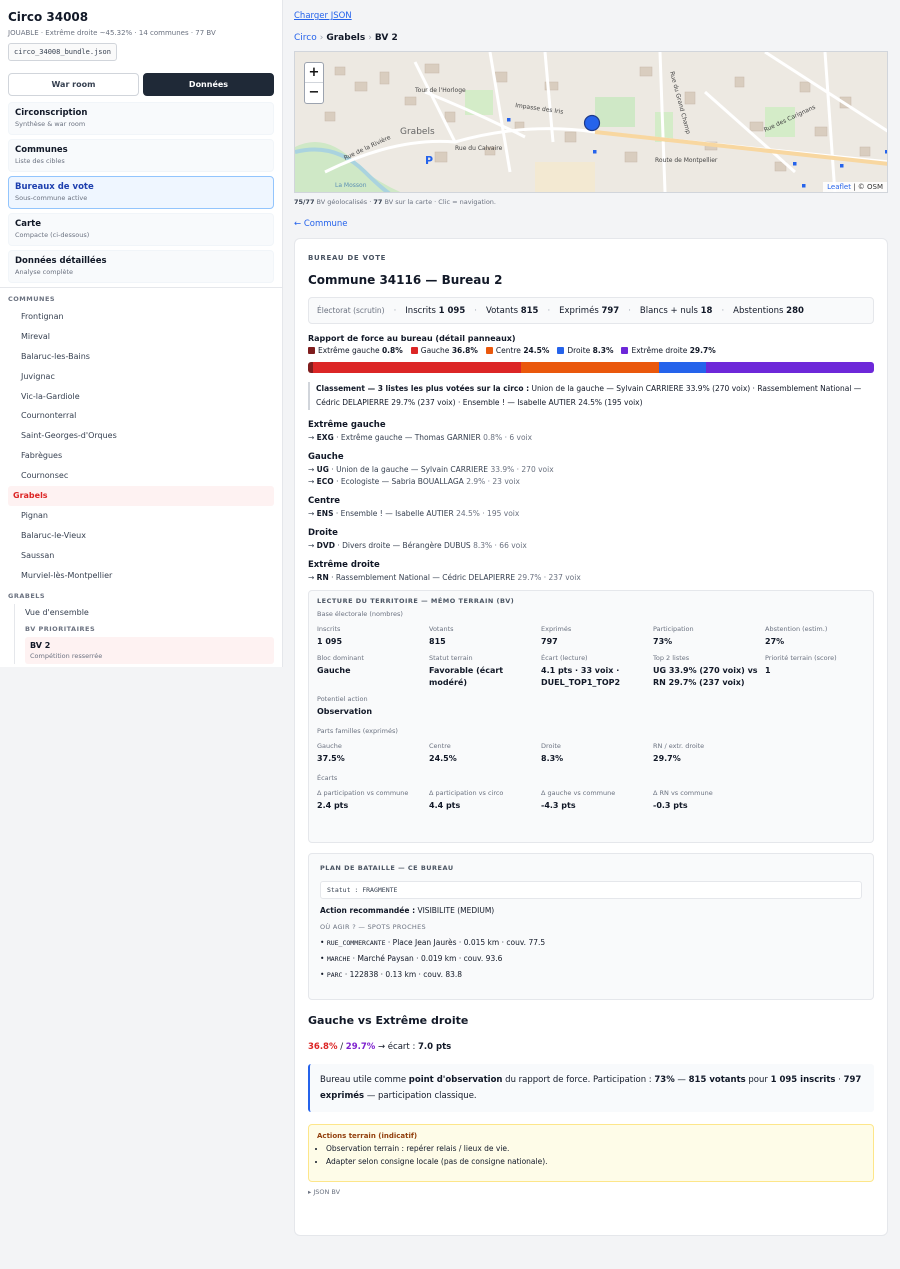  Describe the element at coordinates (775, 641) in the screenshot. I see `memo-value: 27%` at that location.